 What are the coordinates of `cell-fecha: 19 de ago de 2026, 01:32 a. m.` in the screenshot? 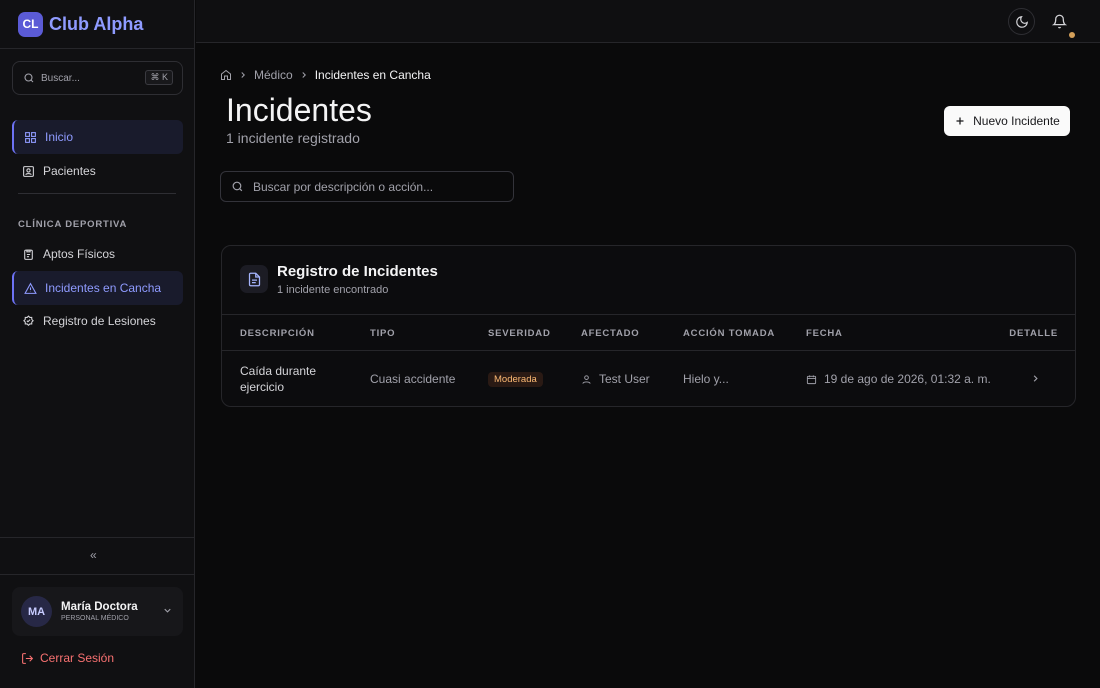 It's located at (898, 379).